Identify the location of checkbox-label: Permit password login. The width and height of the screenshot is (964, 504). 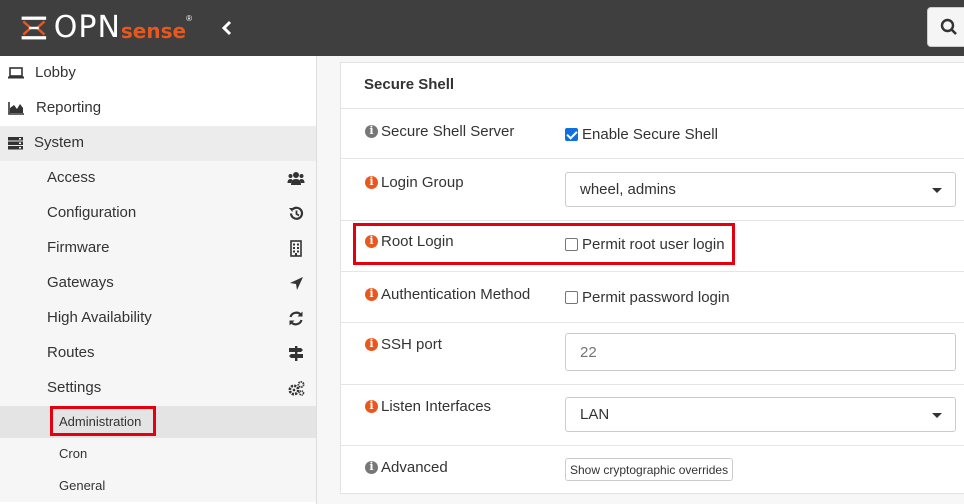
(656, 297).